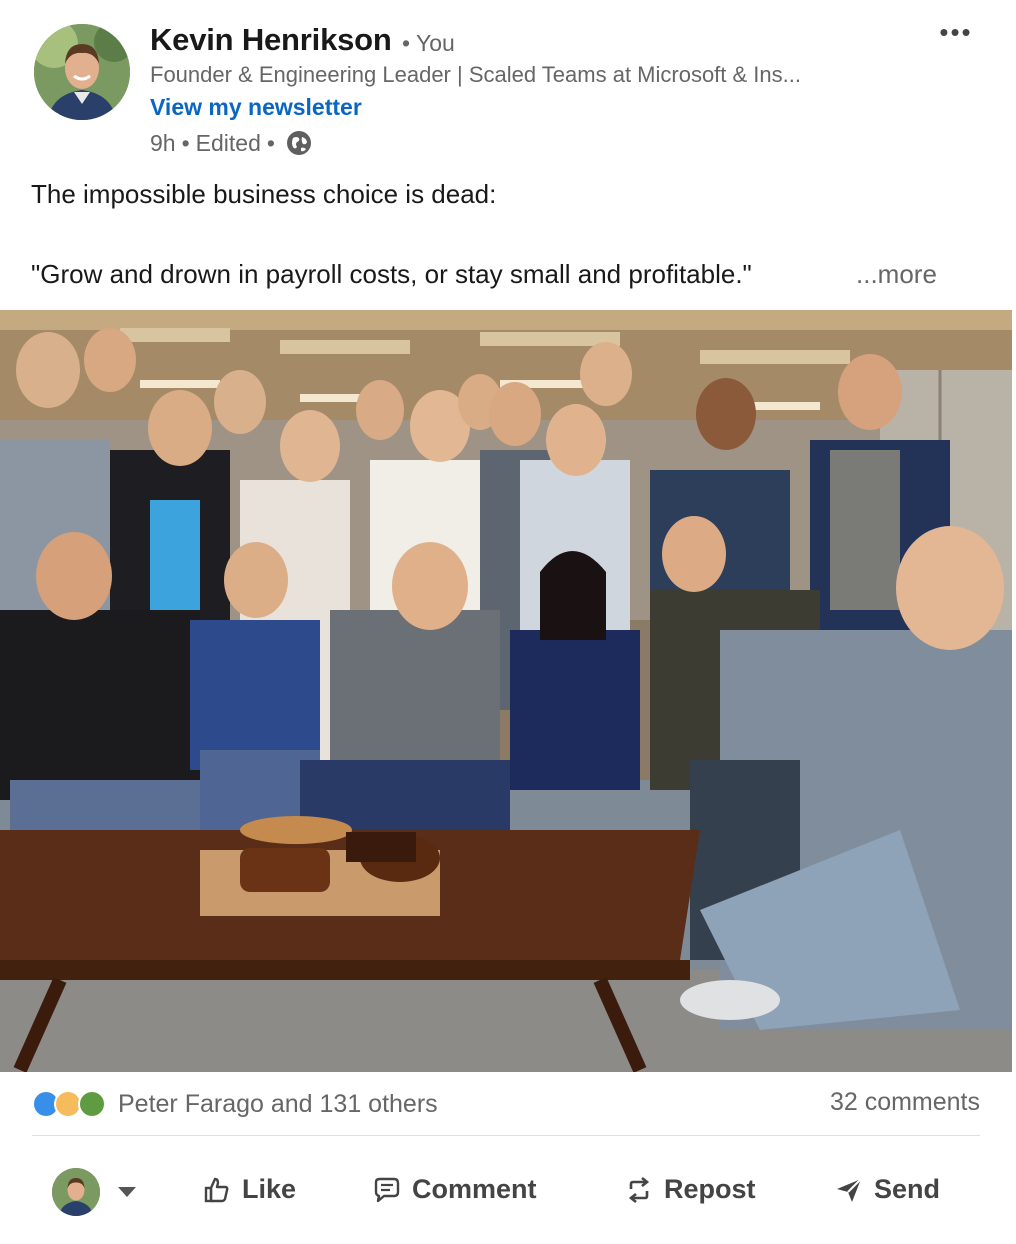  What do you see at coordinates (956, 35) in the screenshot?
I see `more-options-icon: •••` at bounding box center [956, 35].